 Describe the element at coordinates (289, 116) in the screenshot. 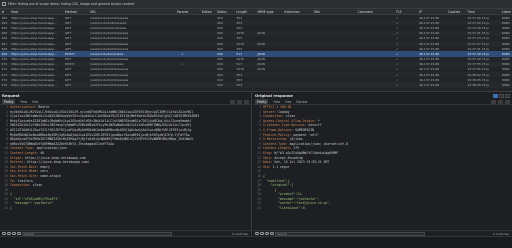

I see `header-value: close` at that location.